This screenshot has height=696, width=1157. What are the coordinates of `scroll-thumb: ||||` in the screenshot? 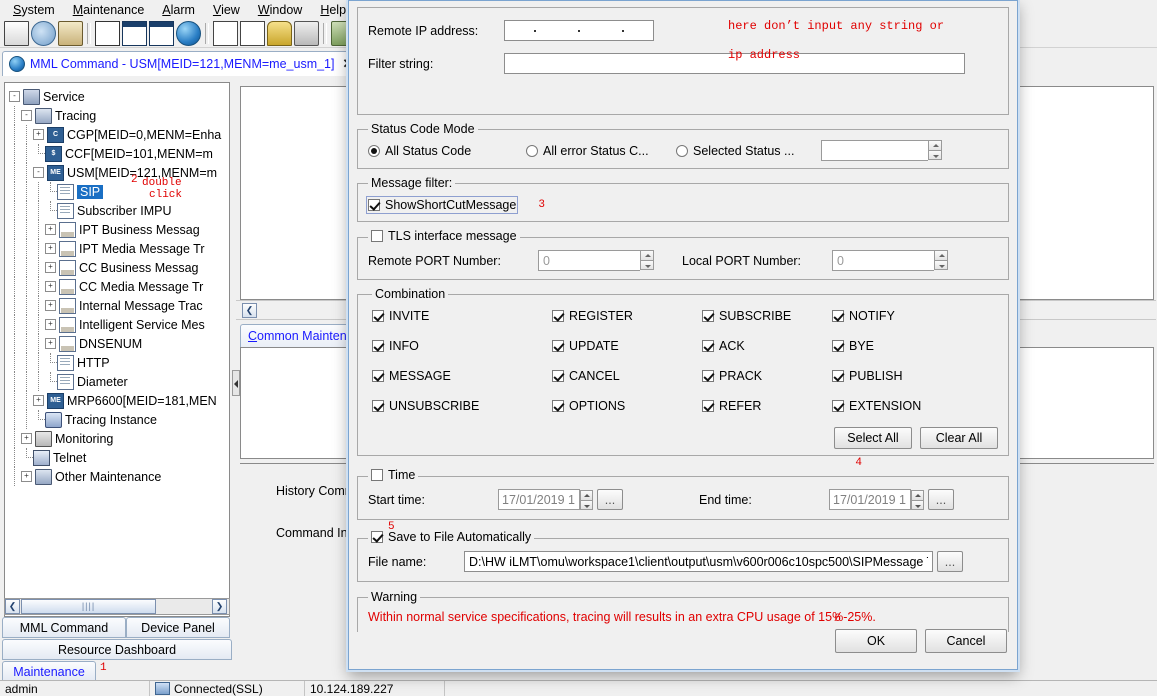 It's located at (88, 606).